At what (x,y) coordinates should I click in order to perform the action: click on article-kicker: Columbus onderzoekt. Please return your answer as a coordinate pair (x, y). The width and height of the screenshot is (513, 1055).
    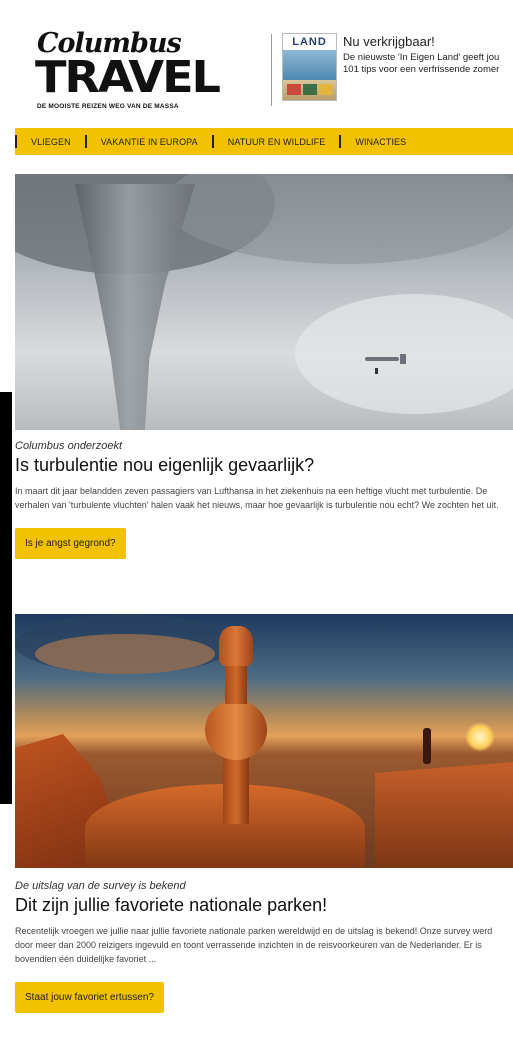
    Looking at the image, I should click on (69, 446).